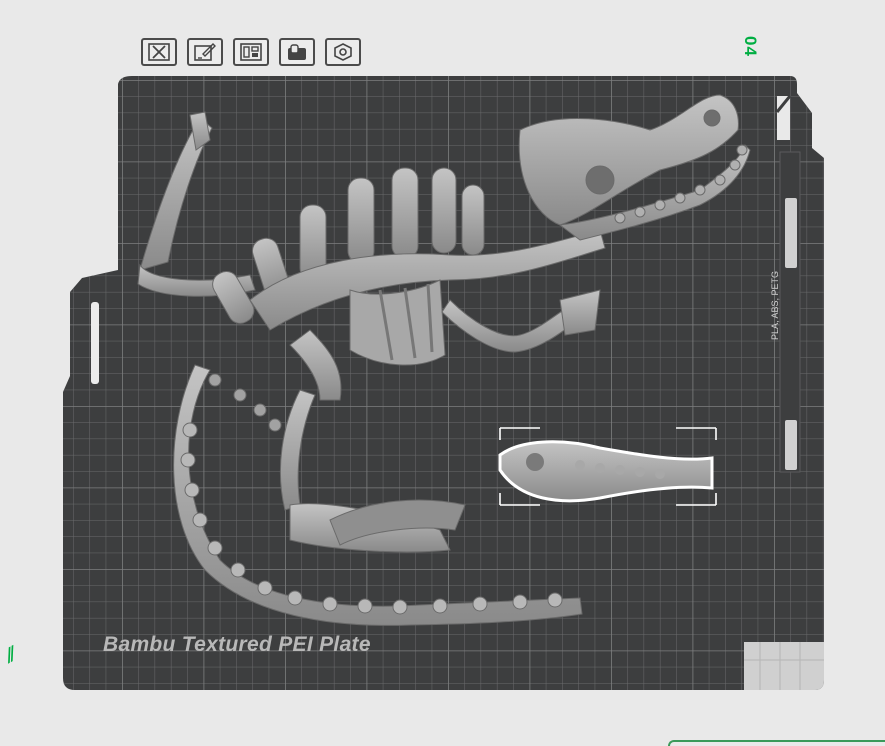 The width and height of the screenshot is (885, 746). Describe the element at coordinates (95, 343) in the screenshot. I see `plate-handle-left` at that location.